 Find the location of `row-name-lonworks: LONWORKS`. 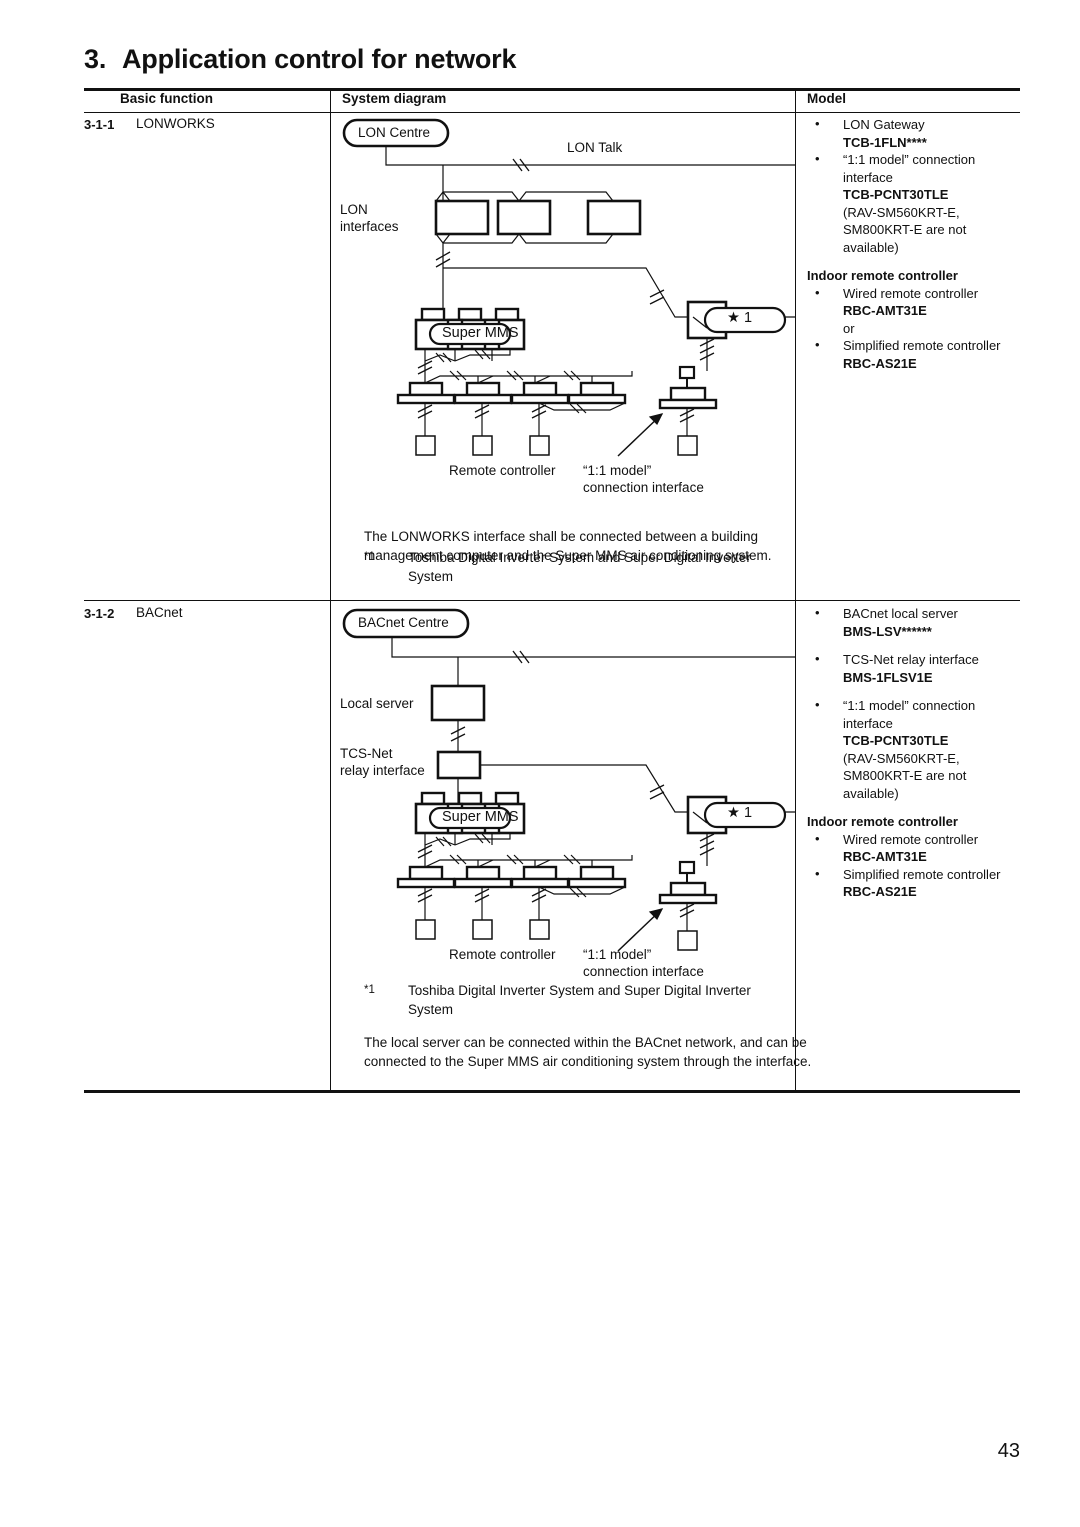

row-name-lonworks: LONWORKS is located at coordinates (175, 123).